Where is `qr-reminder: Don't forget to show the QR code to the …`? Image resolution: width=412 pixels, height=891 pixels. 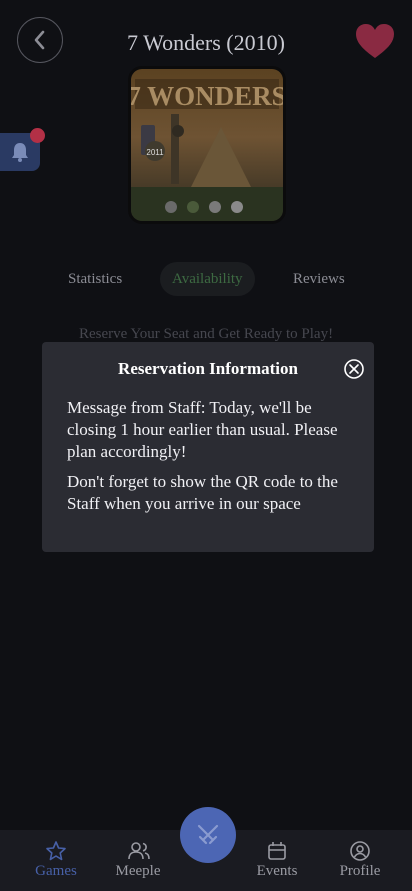
qr-reminder: Don't forget to show the QR code to the … is located at coordinates (202, 492).